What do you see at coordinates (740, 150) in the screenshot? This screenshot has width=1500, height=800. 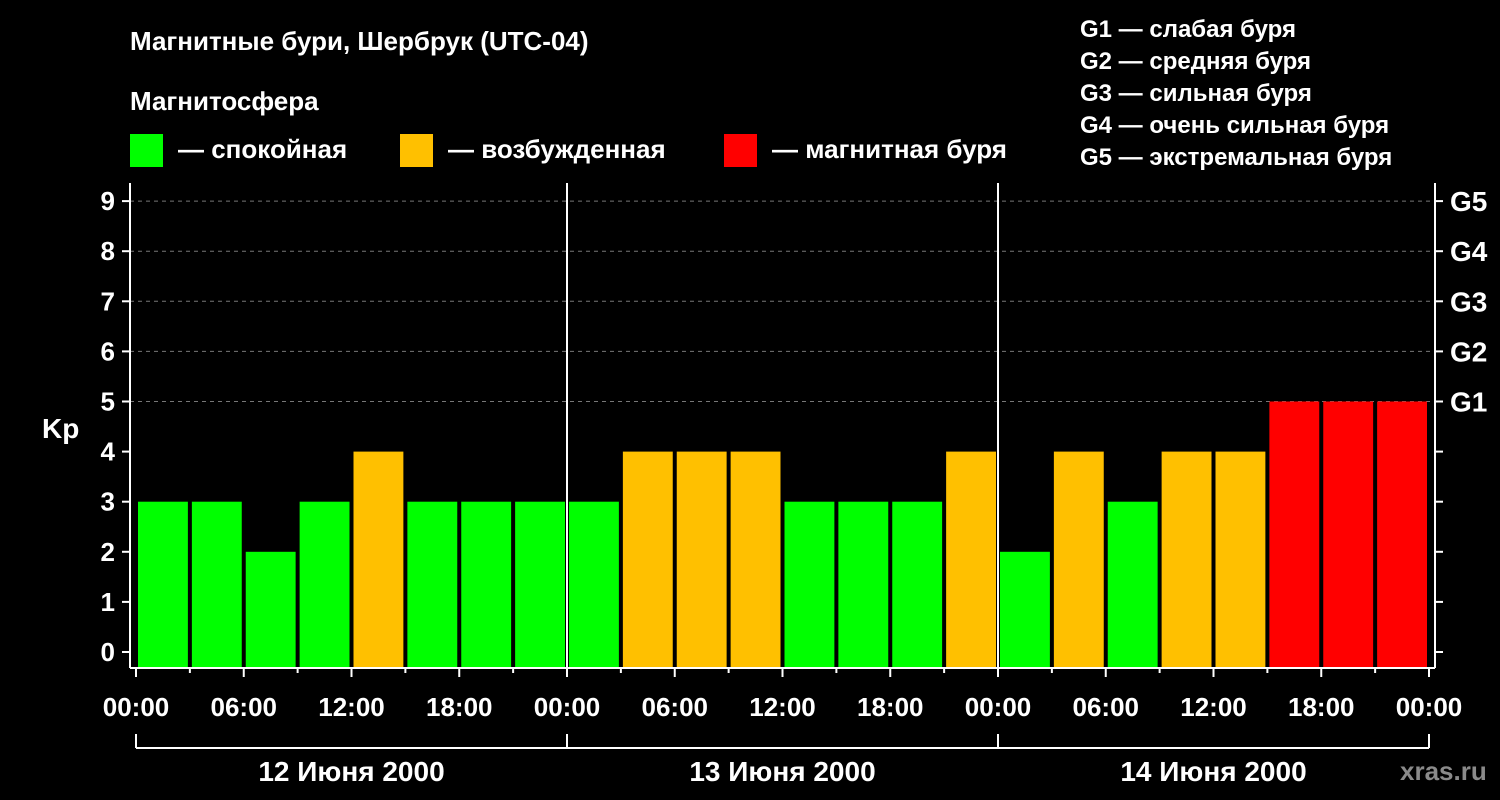 I see `legend-swatch-storm` at bounding box center [740, 150].